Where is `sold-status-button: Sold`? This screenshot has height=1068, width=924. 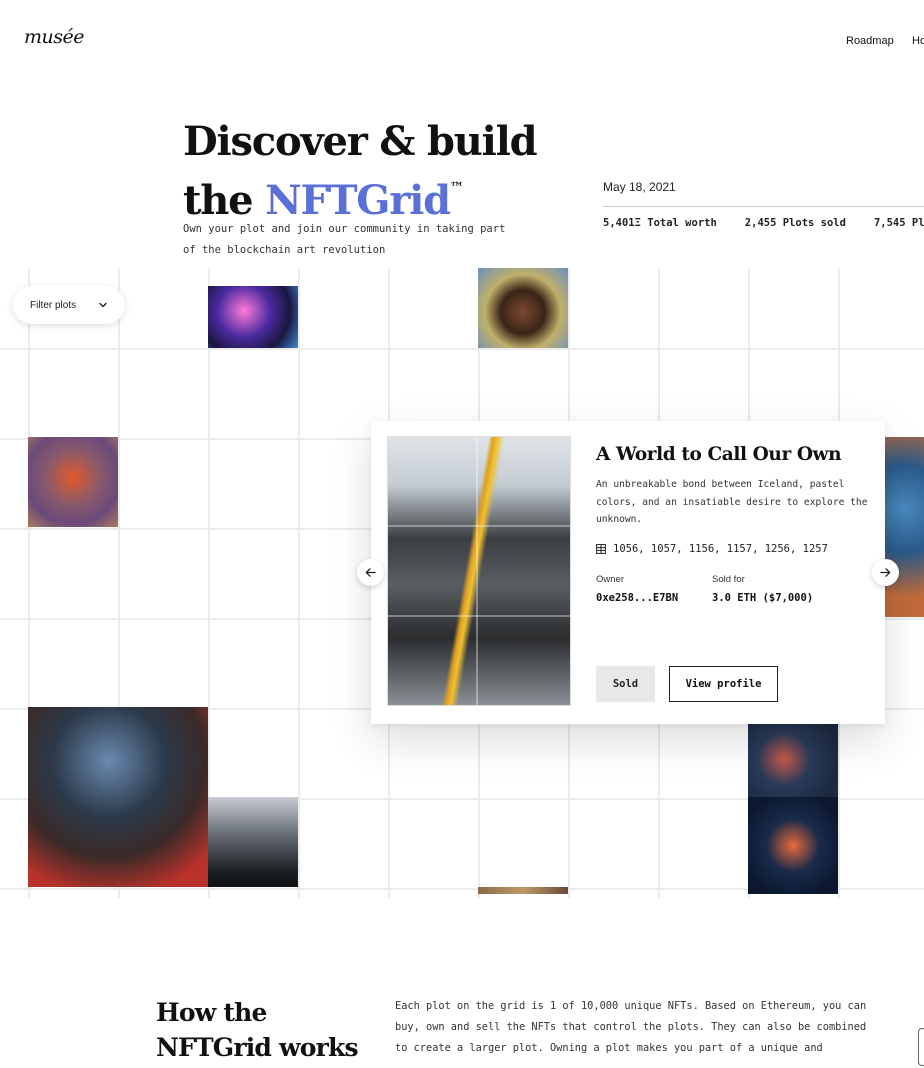 sold-status-button: Sold is located at coordinates (625, 684).